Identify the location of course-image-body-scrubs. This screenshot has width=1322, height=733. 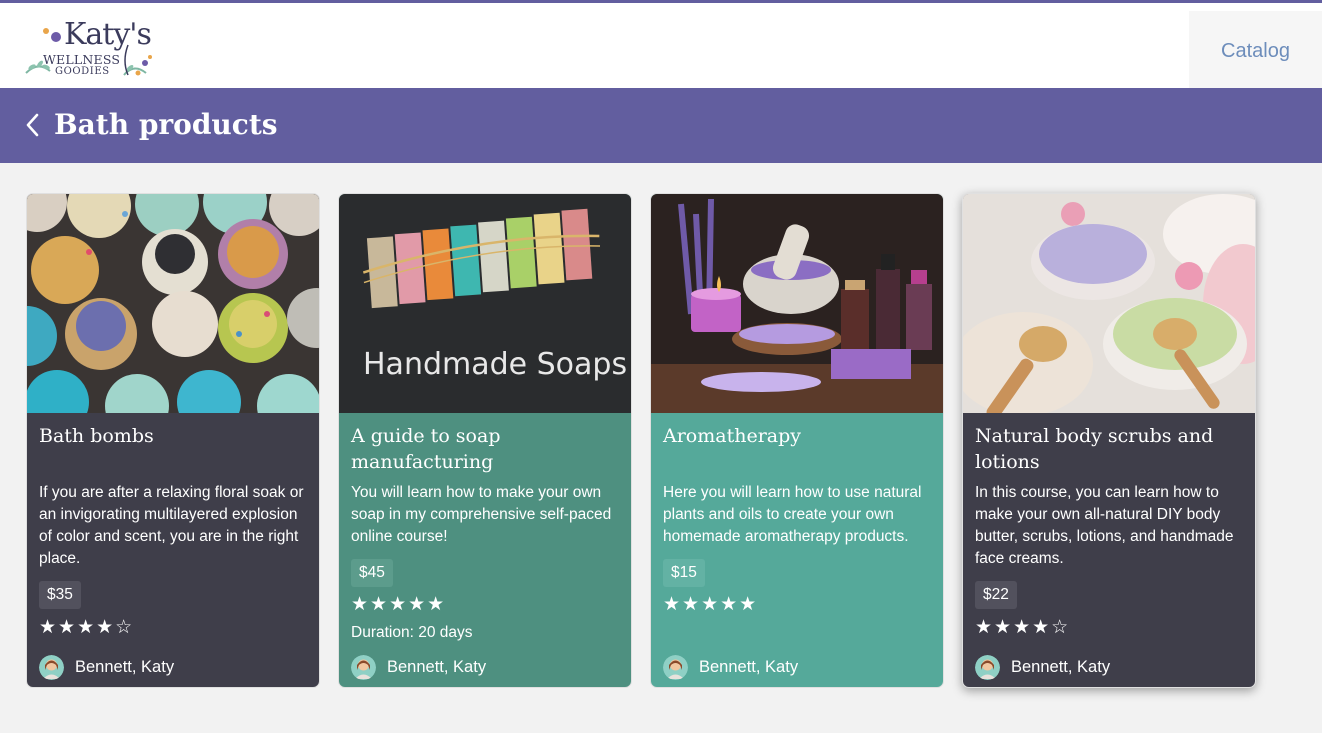
(1109, 303).